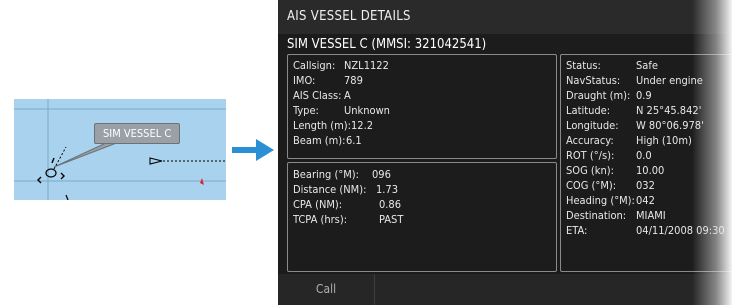 The image size is (732, 305). I want to click on vessel-header: SIM VESSEL C (MMSI: 321042541), so click(387, 44).